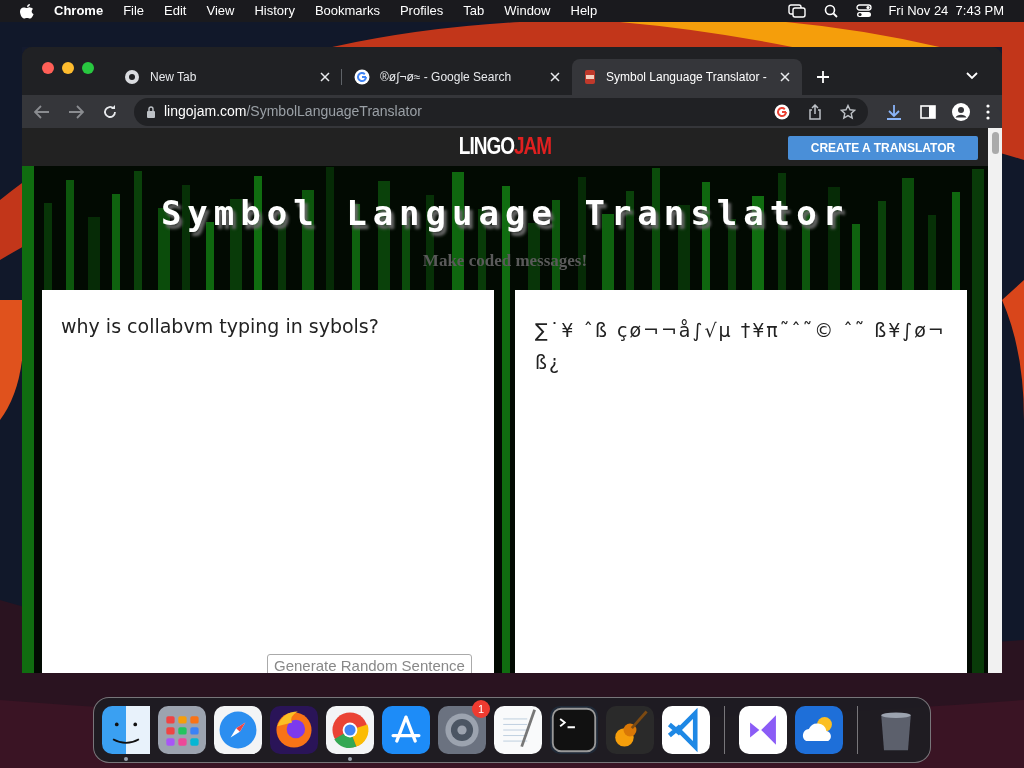 This screenshot has height=768, width=1024. Describe the element at coordinates (630, 730) in the screenshot. I see `guitar-icon` at that location.